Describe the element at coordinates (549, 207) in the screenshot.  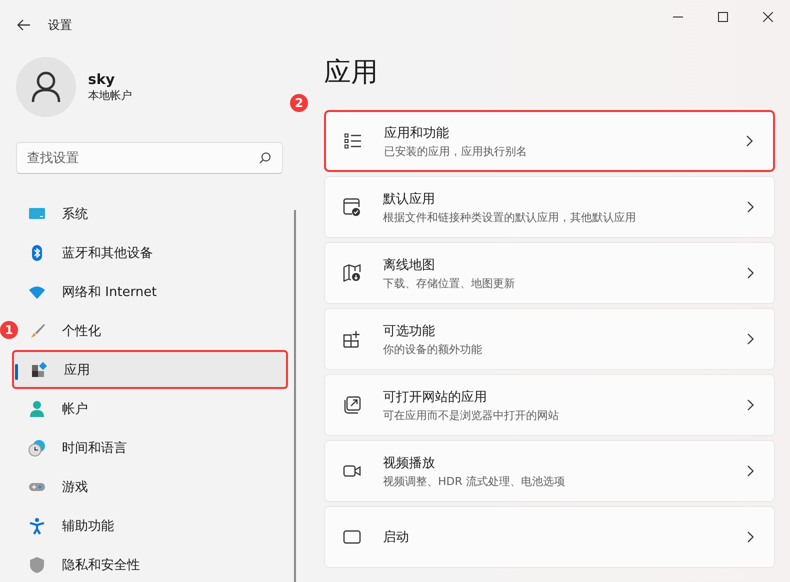
I see `settings-card: 默认应用 根据文件和链接种类设置的默认应用，其他默认应用` at that location.